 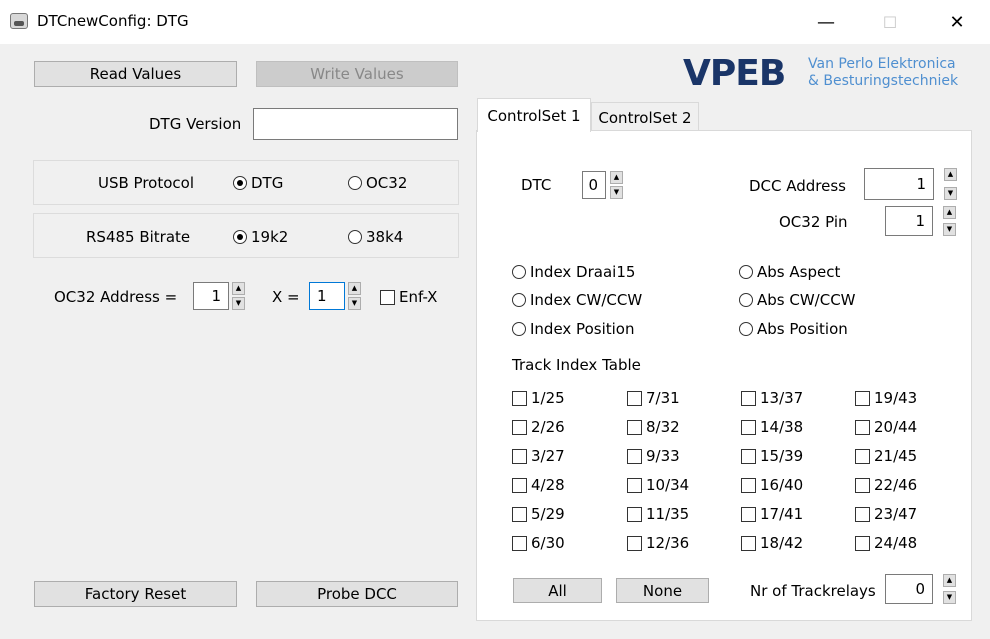 What do you see at coordinates (19, 21) in the screenshot?
I see `app-icon` at bounding box center [19, 21].